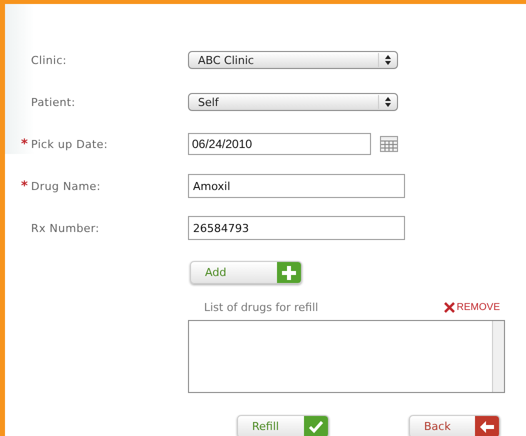 The image size is (526, 436). Describe the element at coordinates (296, 186) in the screenshot. I see `text-field: Amoxil` at that location.